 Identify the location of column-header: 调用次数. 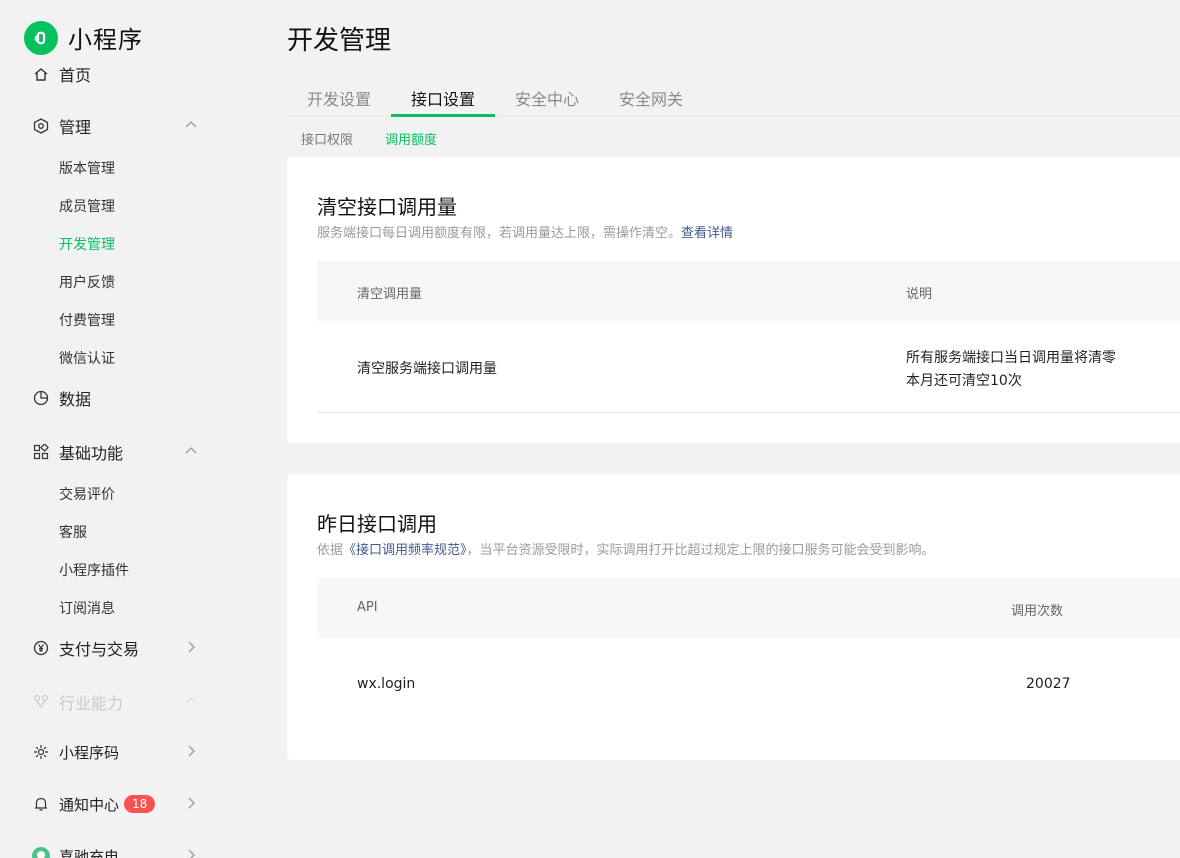
(1037, 611).